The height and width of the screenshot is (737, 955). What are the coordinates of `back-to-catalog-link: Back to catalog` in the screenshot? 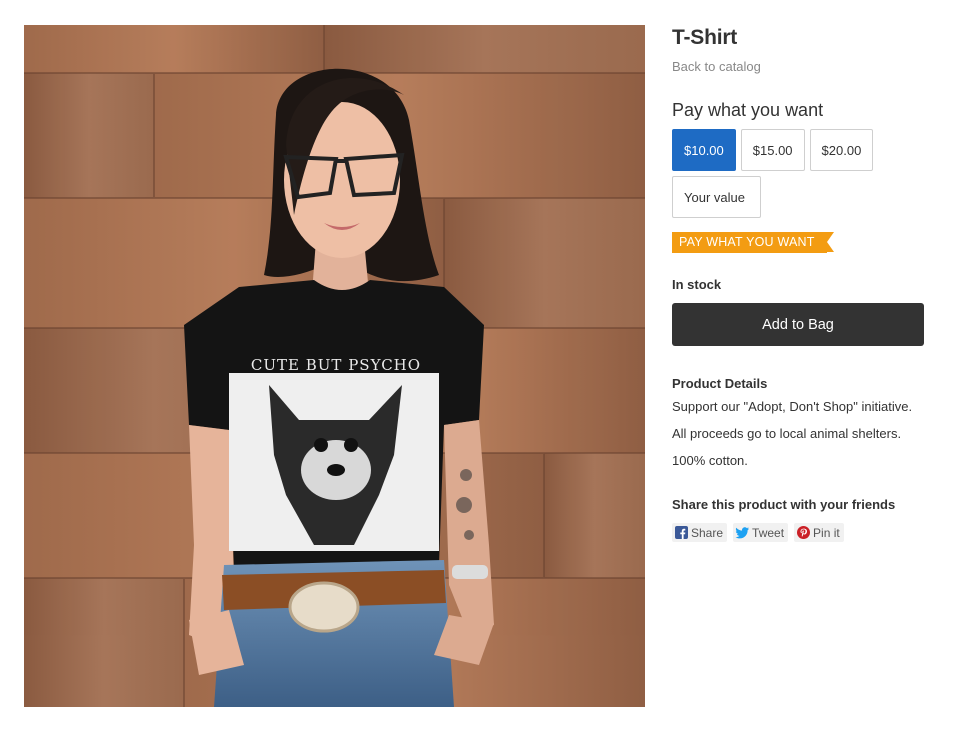 It's located at (802, 67).